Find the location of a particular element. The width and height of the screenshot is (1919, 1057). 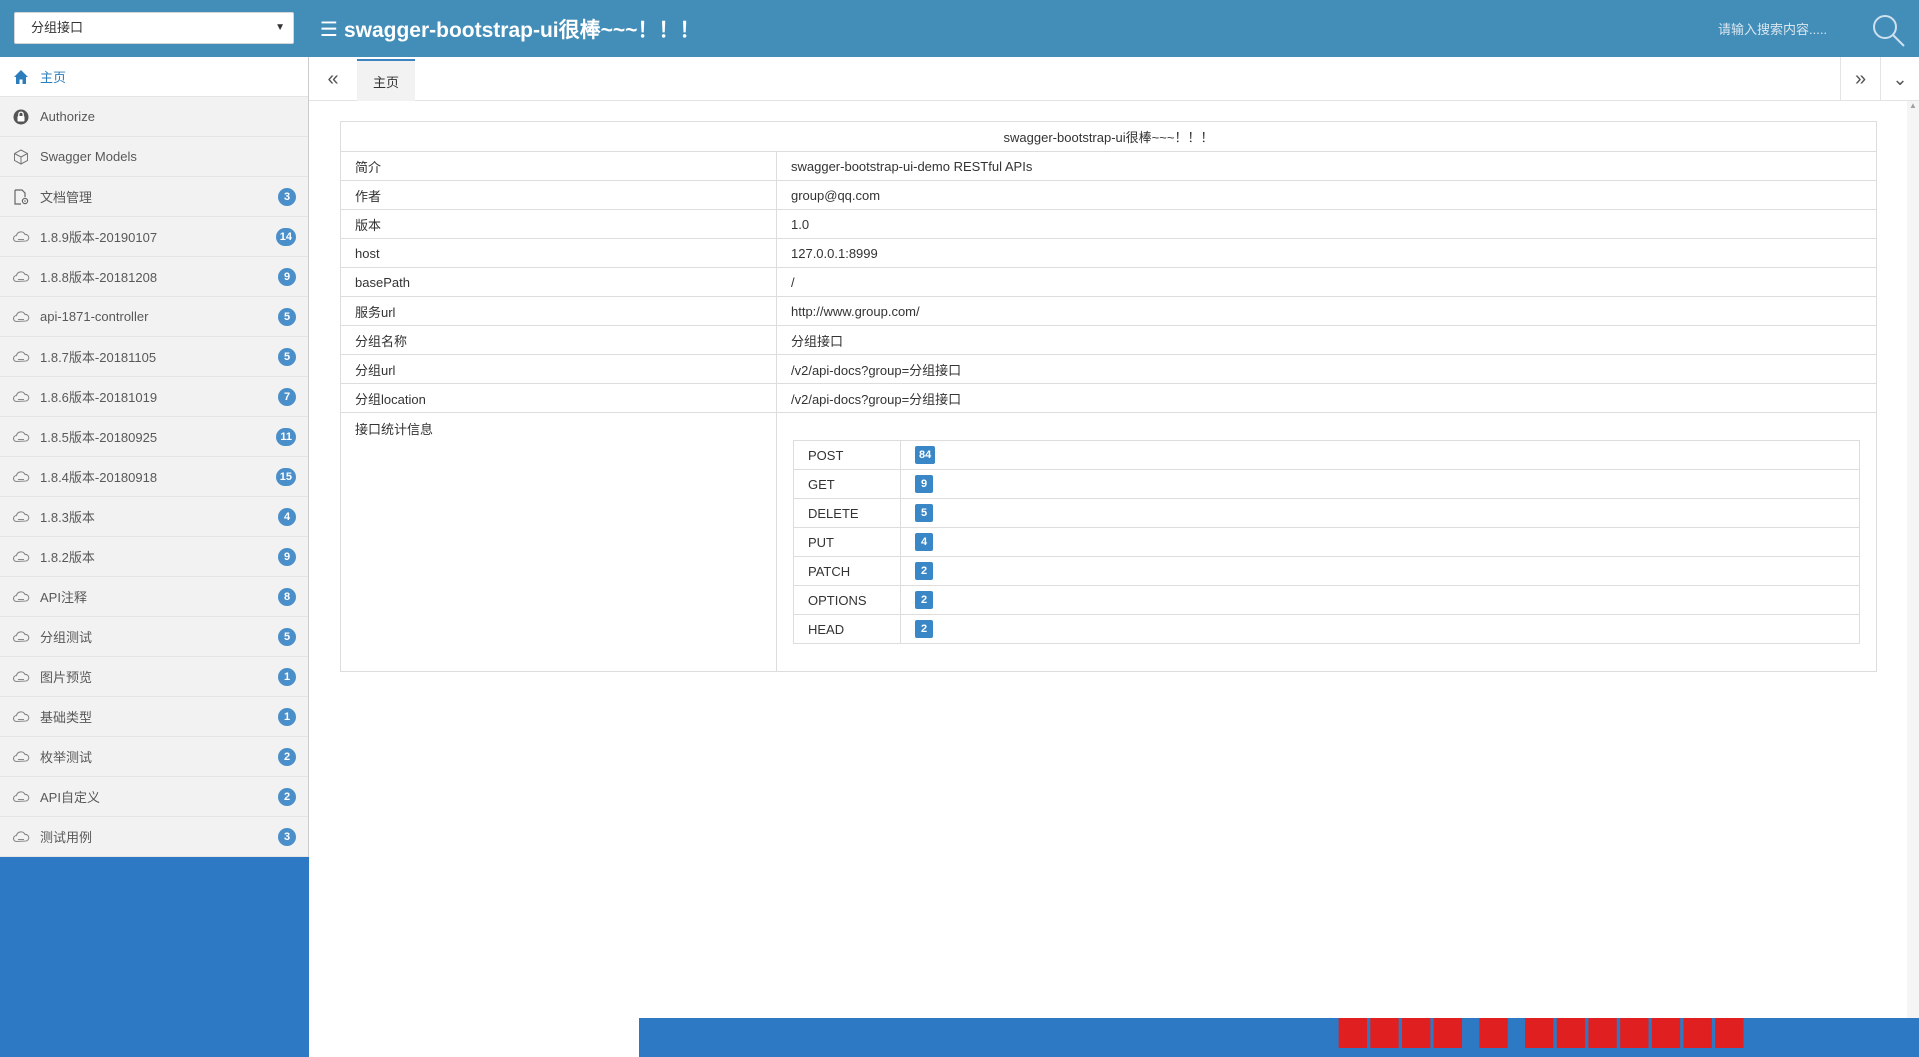

table-row: 分组location/v2/api-docs?group=分组接口 is located at coordinates (1108, 398).